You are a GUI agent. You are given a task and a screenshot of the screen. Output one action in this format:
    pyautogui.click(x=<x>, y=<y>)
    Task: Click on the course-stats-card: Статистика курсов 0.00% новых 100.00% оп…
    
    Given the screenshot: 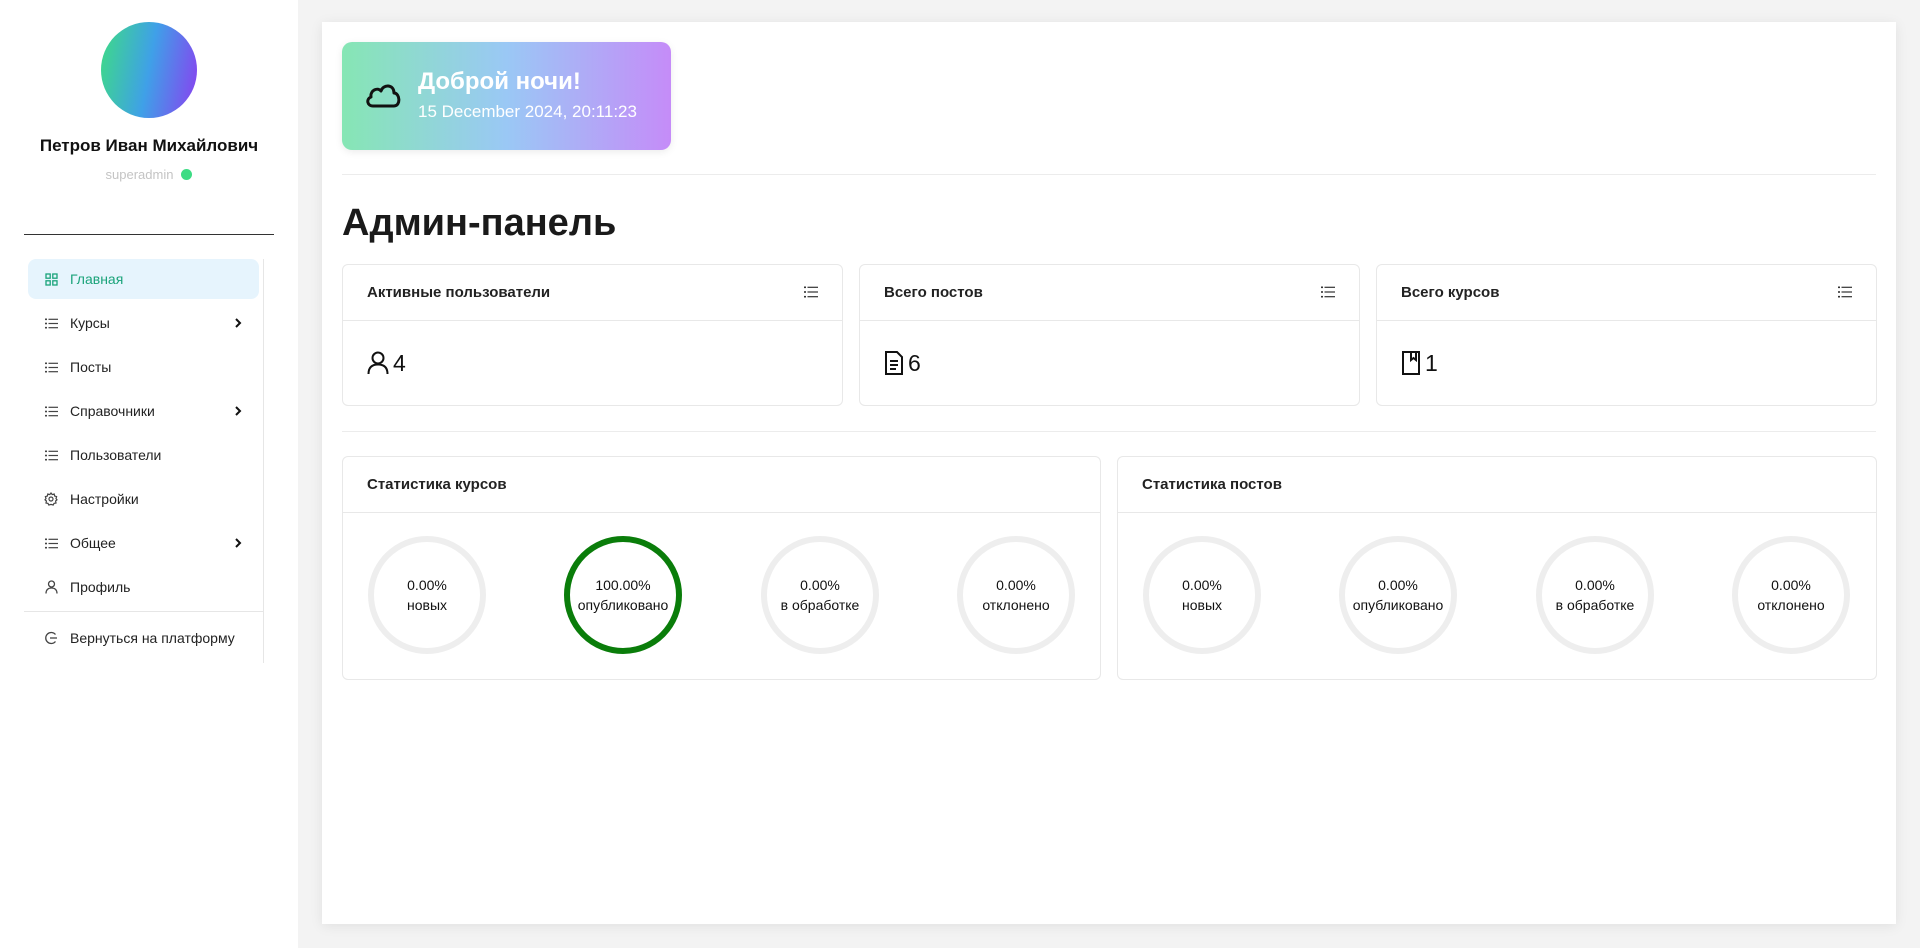 What is the action you would take?
    pyautogui.click(x=721, y=568)
    